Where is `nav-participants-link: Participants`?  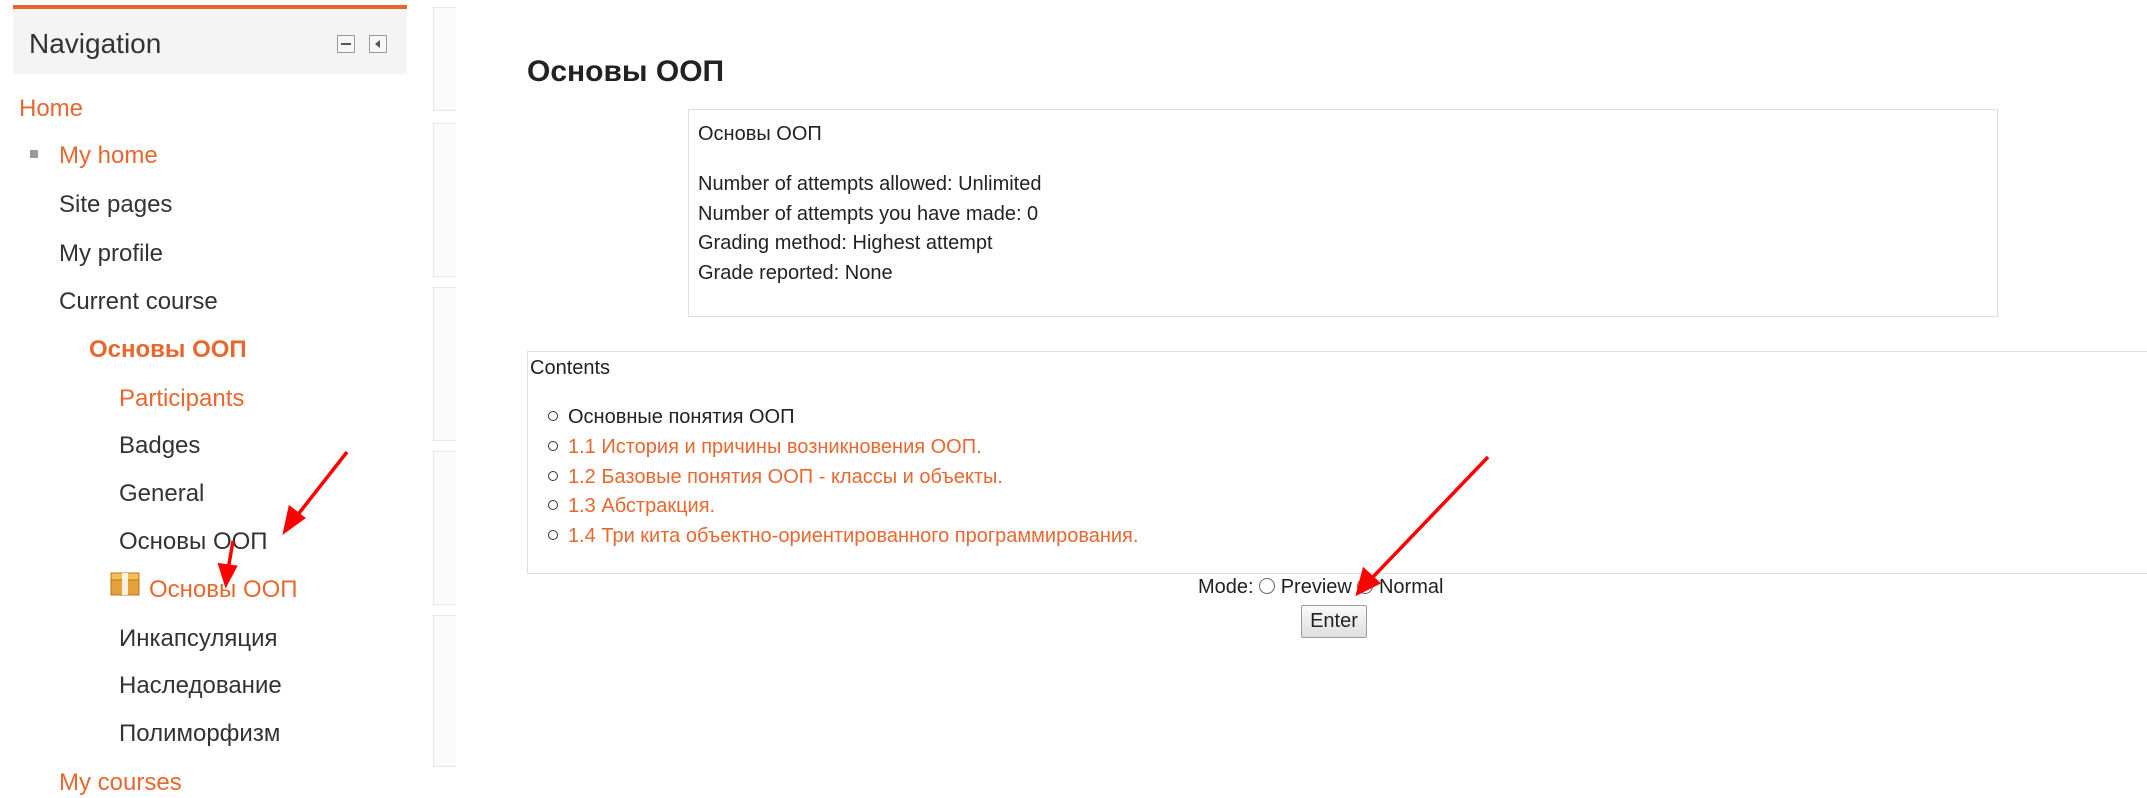
nav-participants-link: Participants is located at coordinates (181, 399).